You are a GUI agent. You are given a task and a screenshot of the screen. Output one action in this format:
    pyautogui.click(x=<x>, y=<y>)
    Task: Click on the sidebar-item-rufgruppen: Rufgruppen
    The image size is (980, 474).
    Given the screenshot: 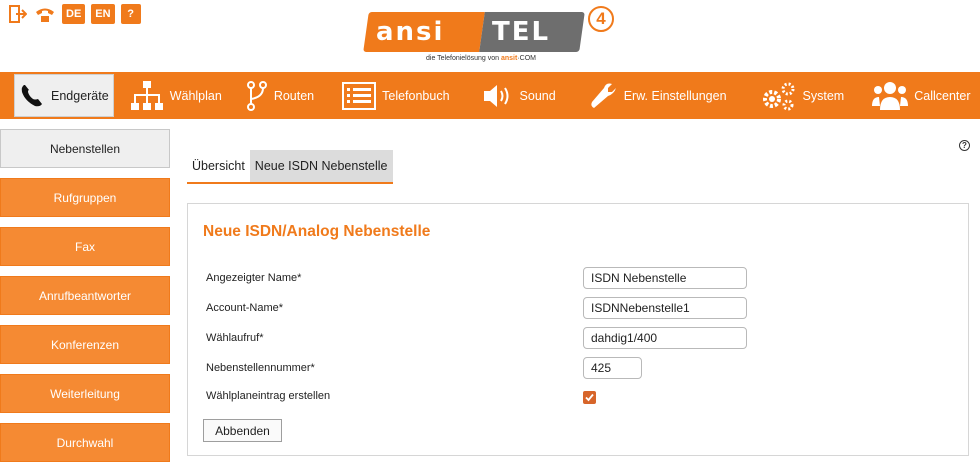 What is the action you would take?
    pyautogui.click(x=85, y=197)
    